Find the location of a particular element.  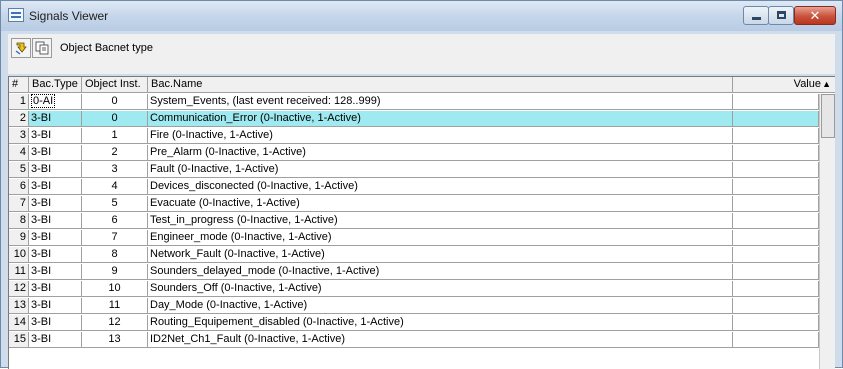

copy-button is located at coordinates (42, 48).